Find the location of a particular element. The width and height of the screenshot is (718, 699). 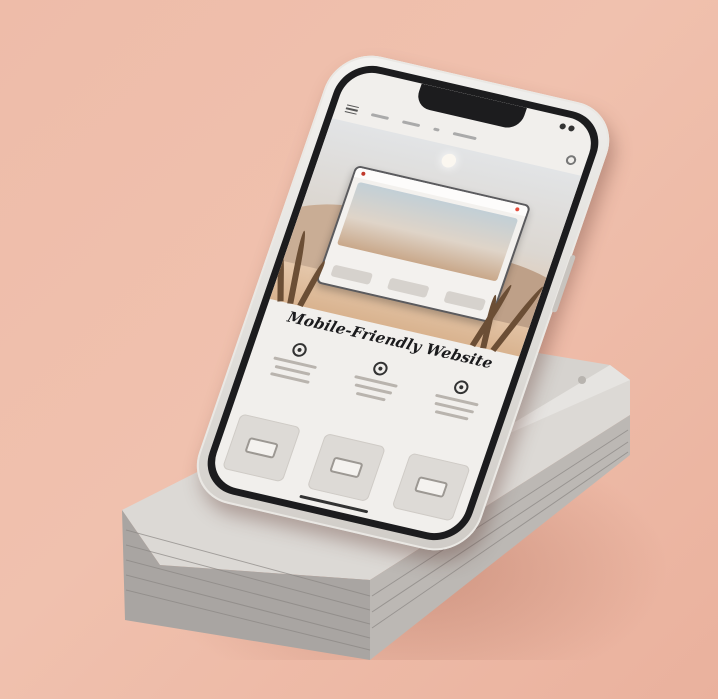

status-icons is located at coordinates (567, 127).